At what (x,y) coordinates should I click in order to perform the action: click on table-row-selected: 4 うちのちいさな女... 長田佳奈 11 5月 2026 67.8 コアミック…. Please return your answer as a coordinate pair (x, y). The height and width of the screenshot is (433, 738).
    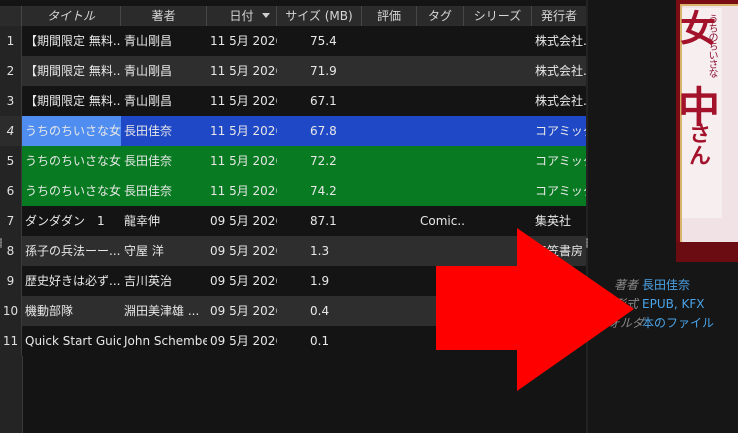
    Looking at the image, I should click on (293, 131).